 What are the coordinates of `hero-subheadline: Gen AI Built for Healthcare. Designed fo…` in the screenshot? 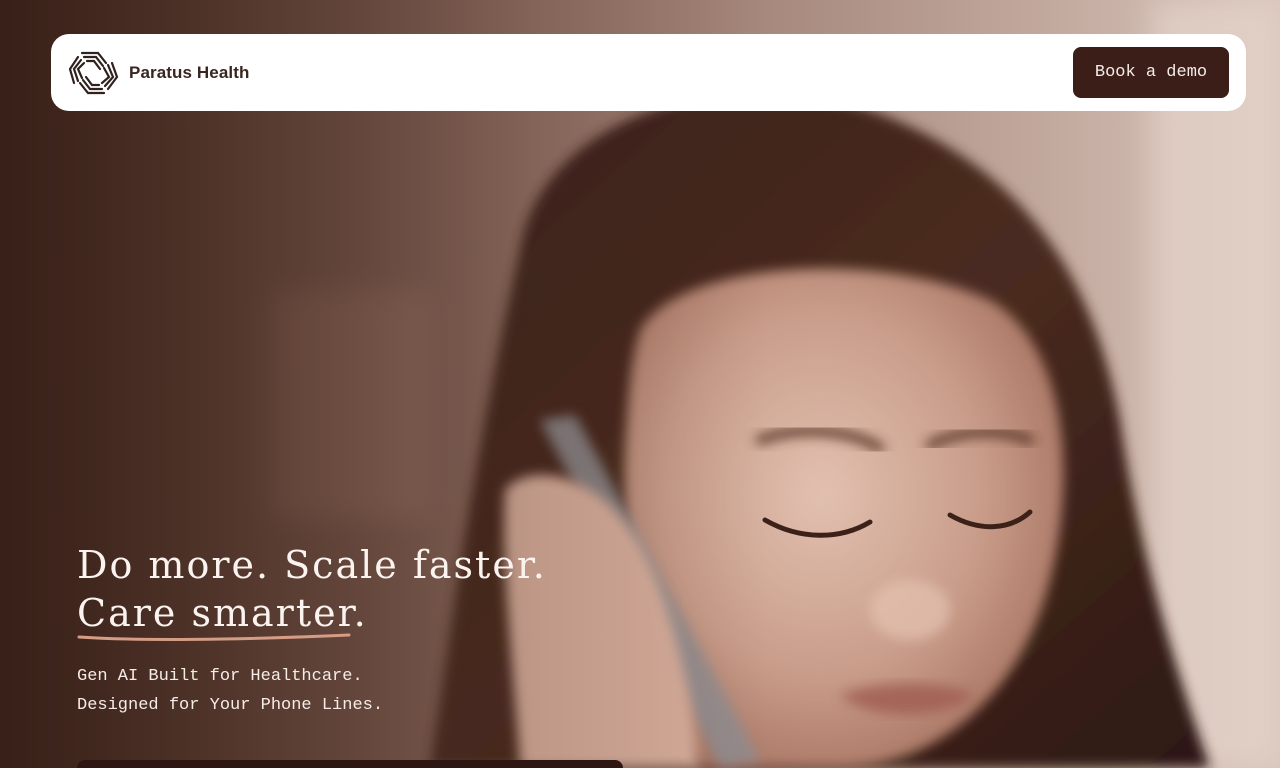 It's located at (230, 691).